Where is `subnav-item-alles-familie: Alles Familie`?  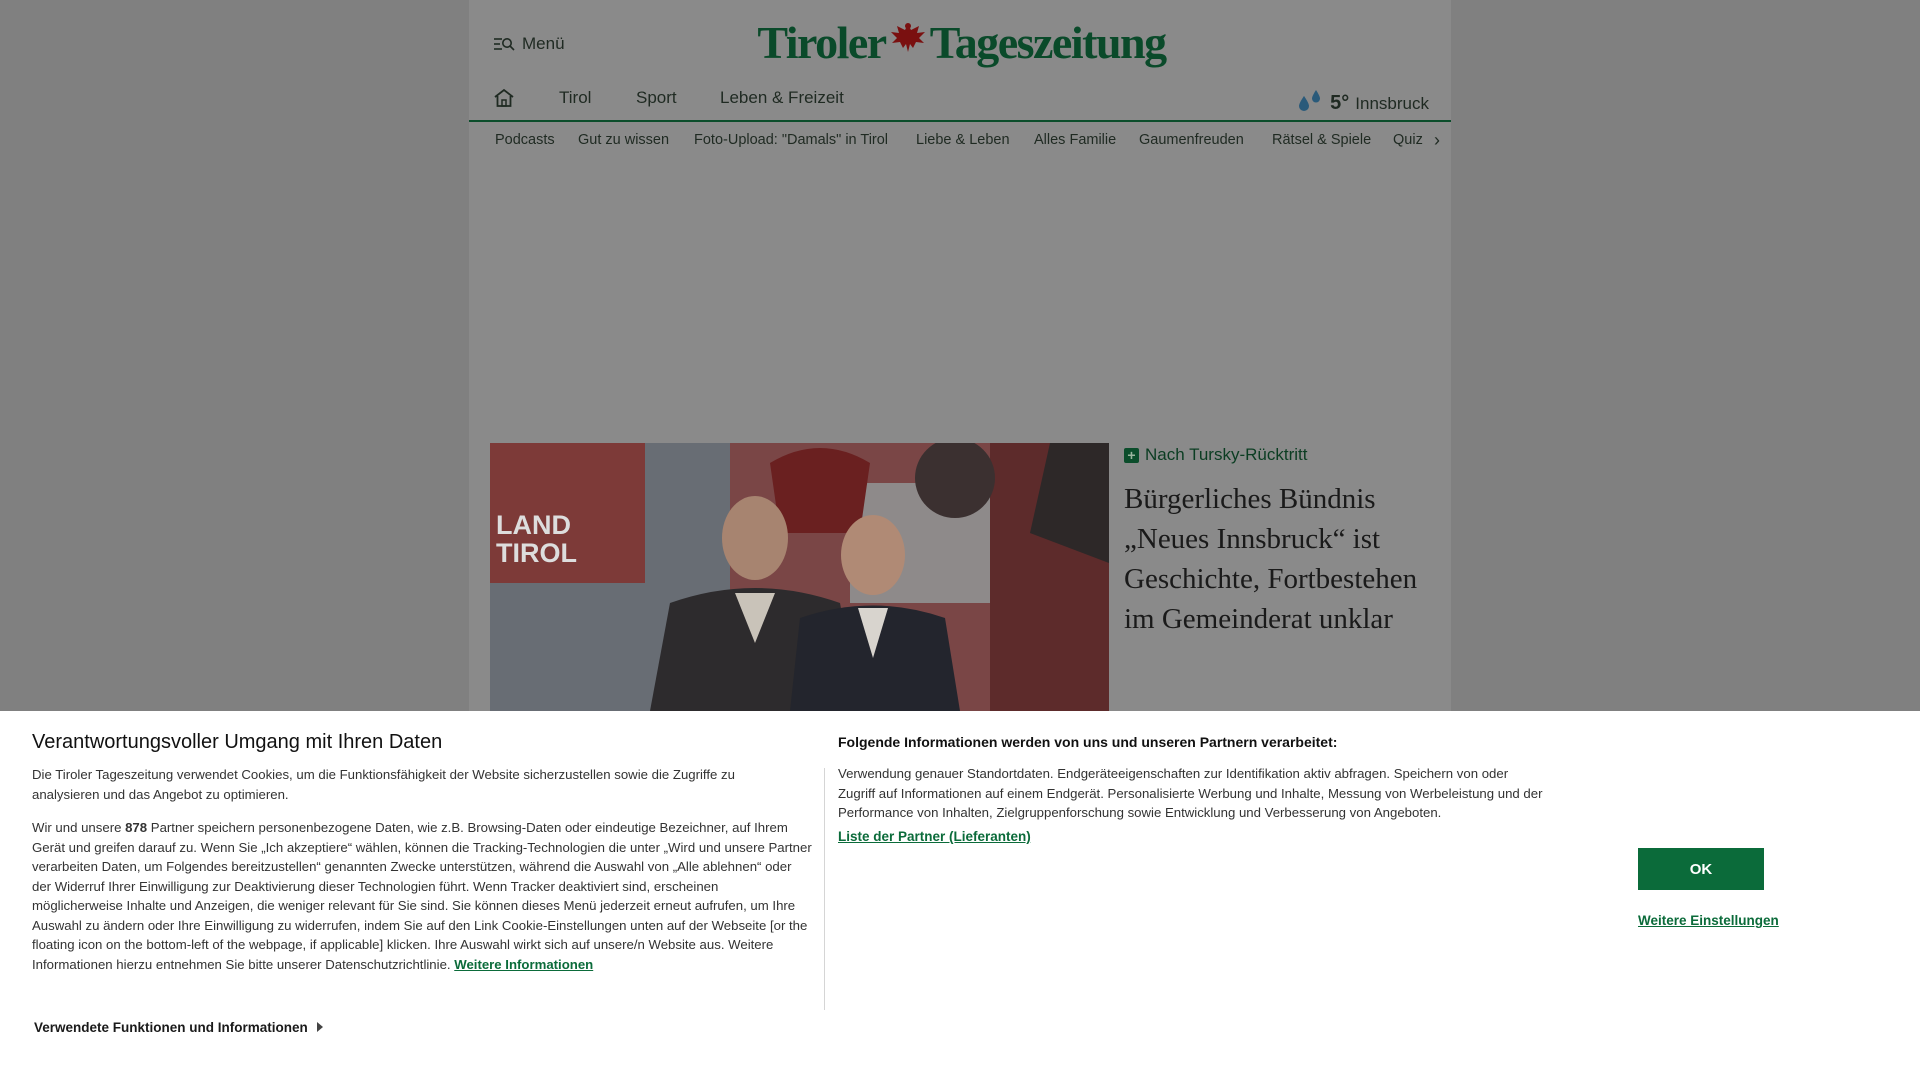 subnav-item-alles-familie: Alles Familie is located at coordinates (1075, 140).